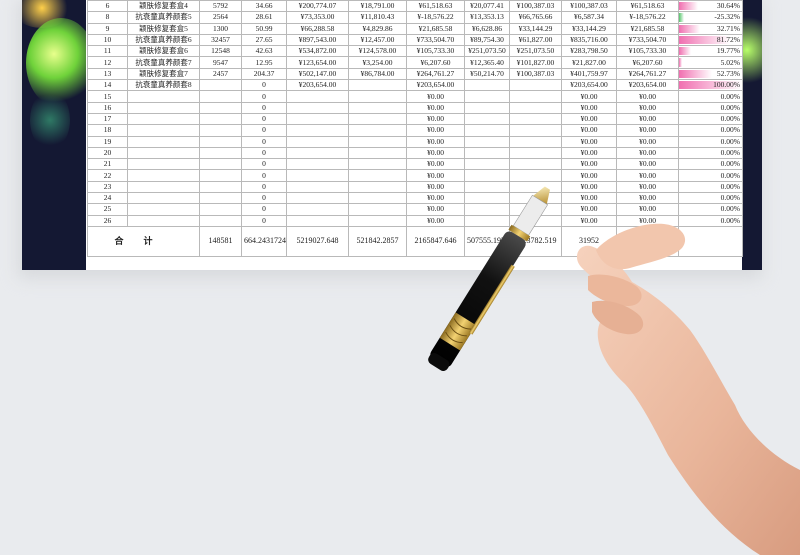  Describe the element at coordinates (264, 40) in the screenshot. I see `unit-price: 27.65` at that location.